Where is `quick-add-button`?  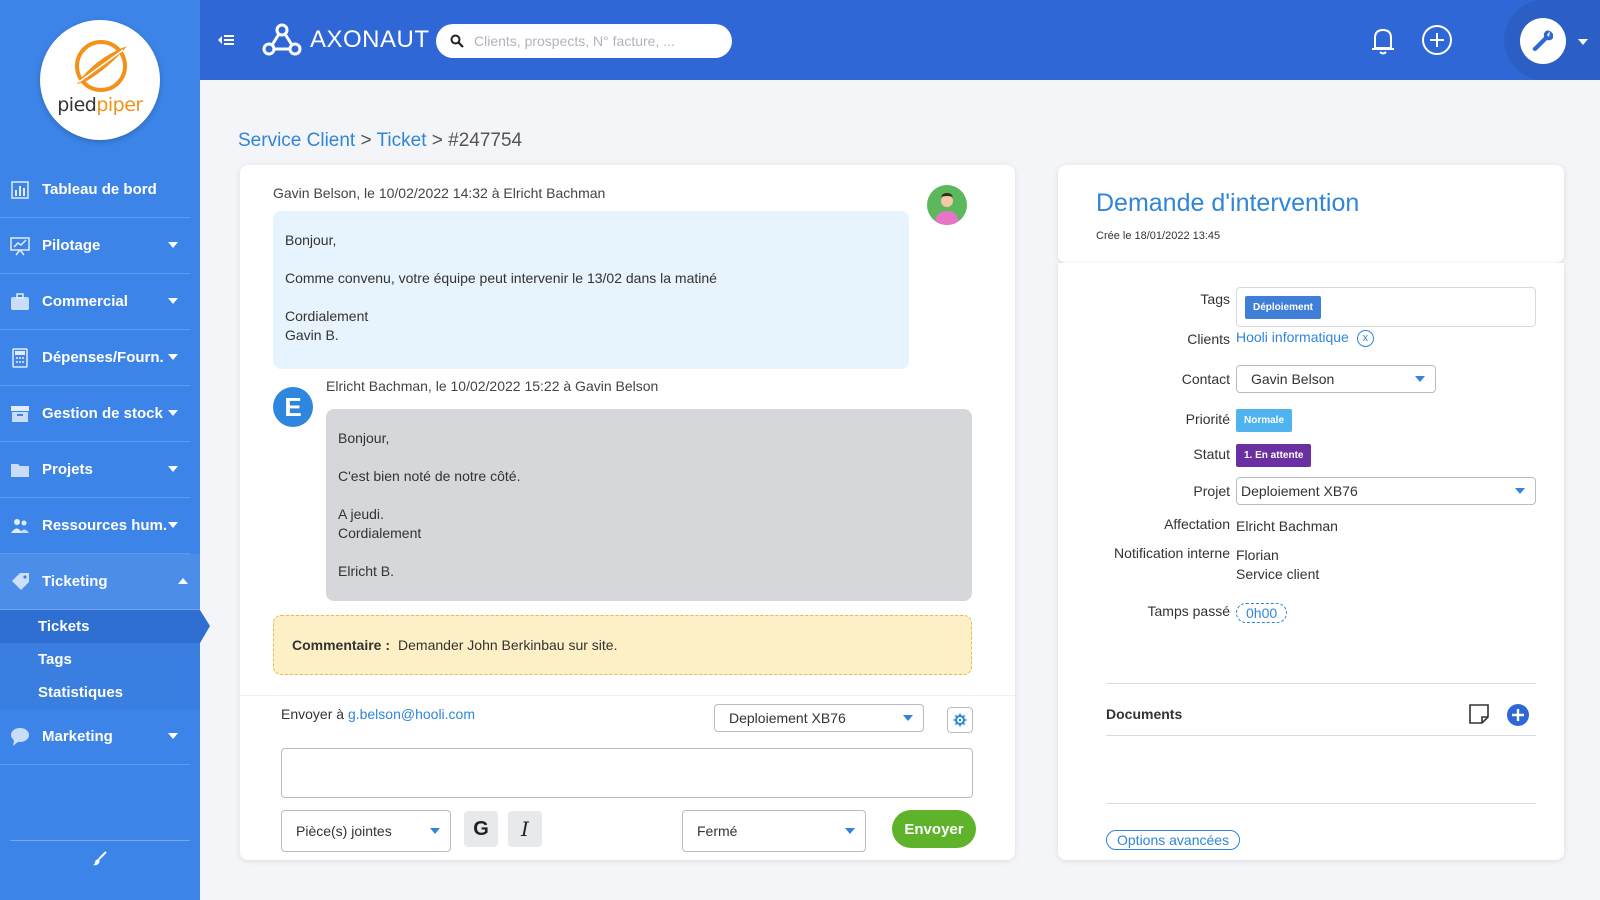 quick-add-button is located at coordinates (1437, 40).